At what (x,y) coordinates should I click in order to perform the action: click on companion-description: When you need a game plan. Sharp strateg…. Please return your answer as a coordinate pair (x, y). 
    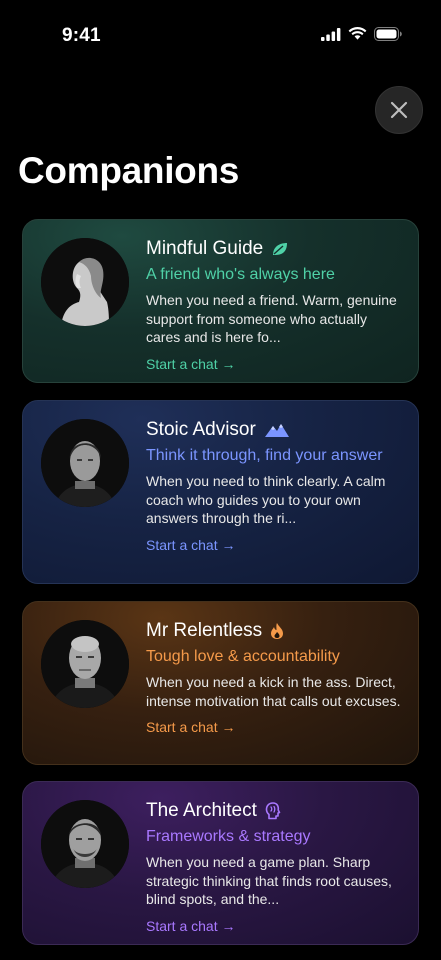
    Looking at the image, I should click on (269, 880).